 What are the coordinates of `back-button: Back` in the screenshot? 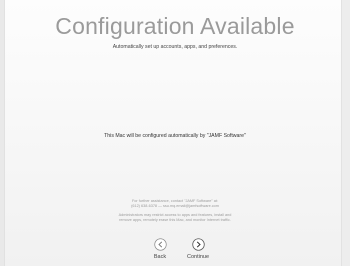 It's located at (160, 251).